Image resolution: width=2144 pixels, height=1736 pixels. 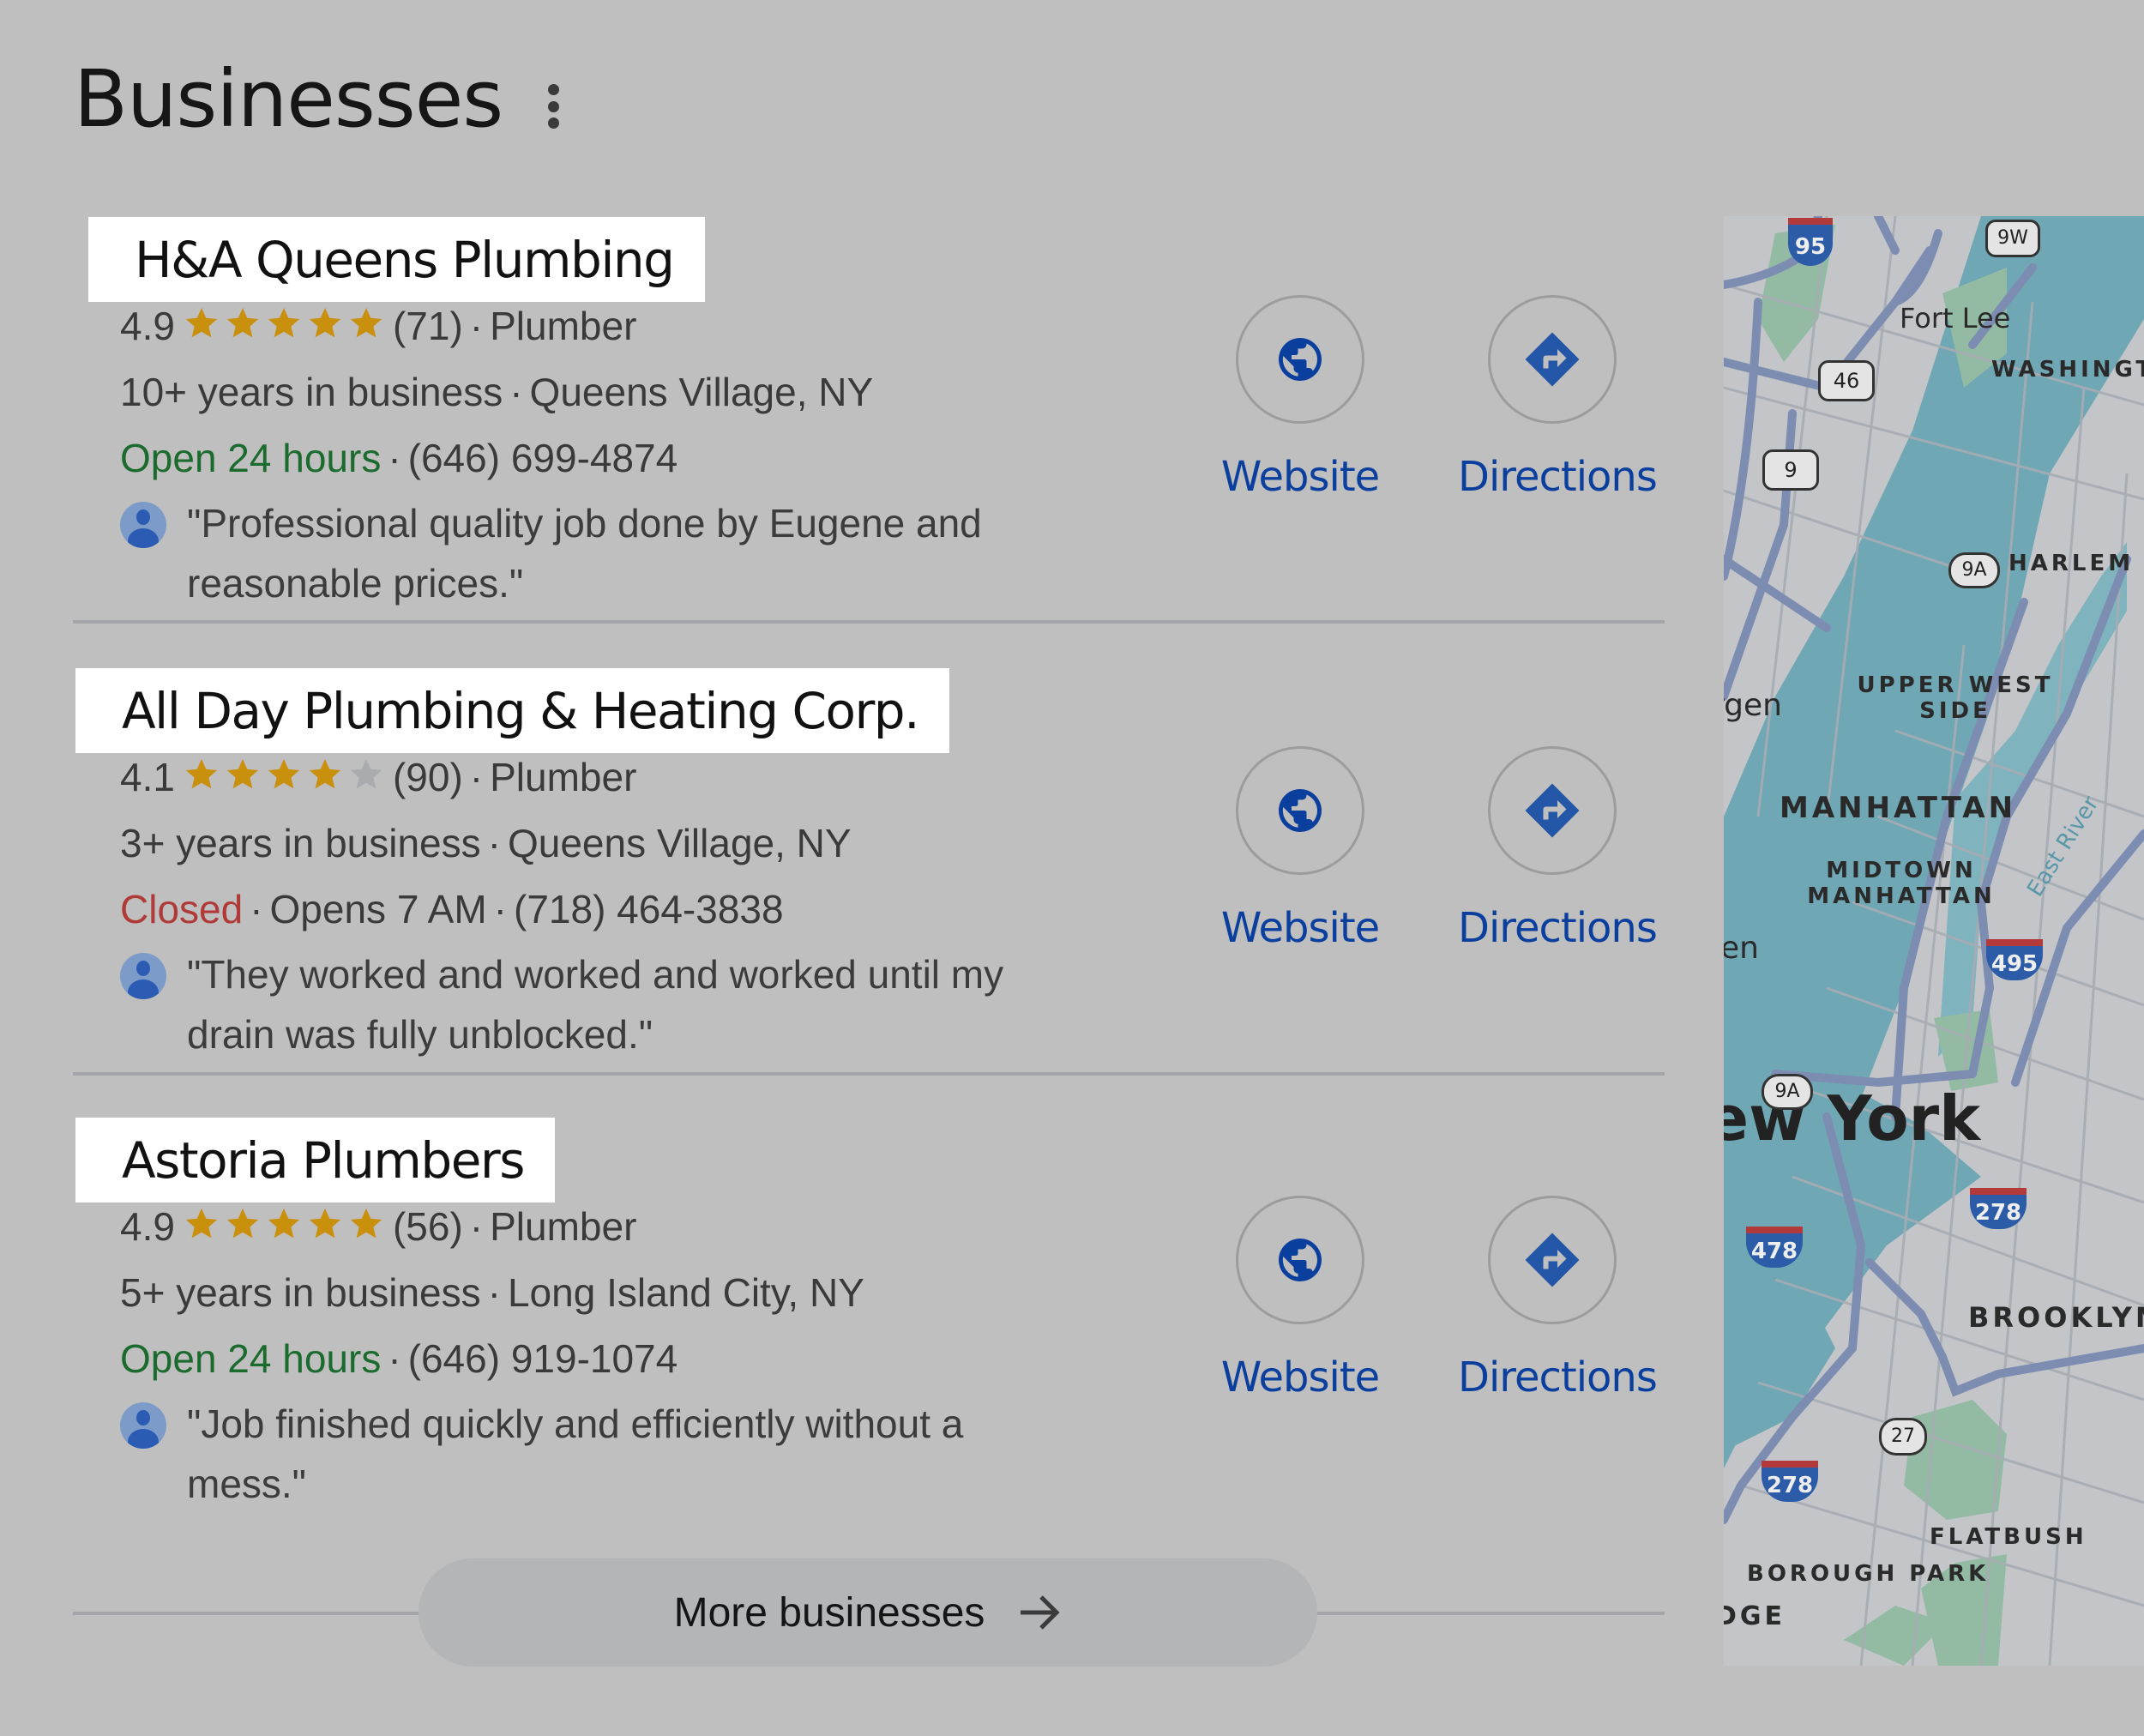 I want to click on hours-row: Open 24 hours · (646) 699-4874, so click(x=399, y=458).